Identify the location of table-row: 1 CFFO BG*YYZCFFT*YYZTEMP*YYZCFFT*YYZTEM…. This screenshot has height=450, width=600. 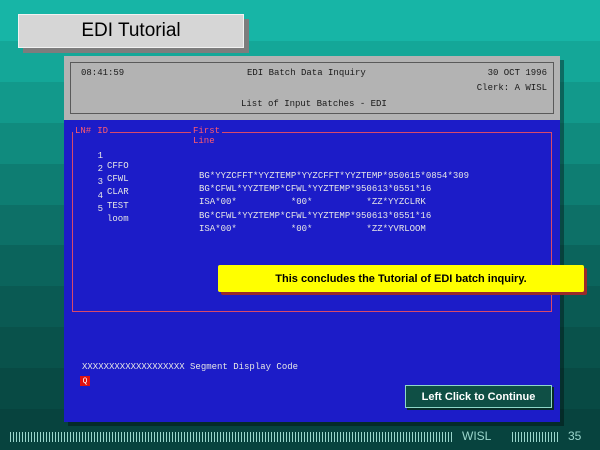
(313, 161).